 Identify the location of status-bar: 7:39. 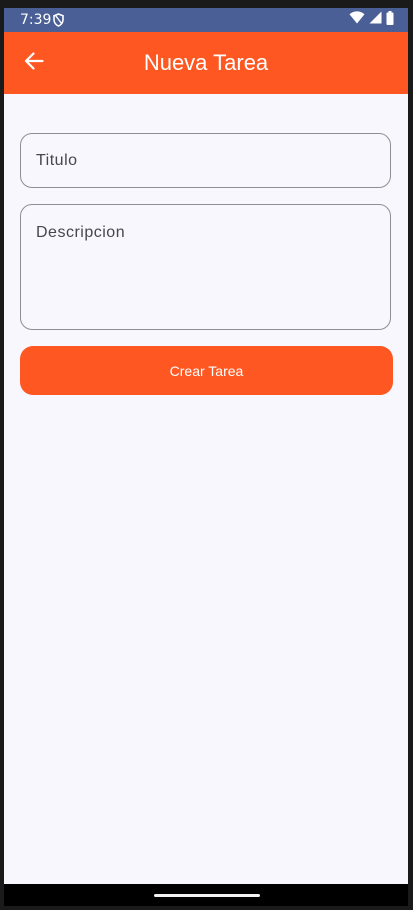
(206, 20).